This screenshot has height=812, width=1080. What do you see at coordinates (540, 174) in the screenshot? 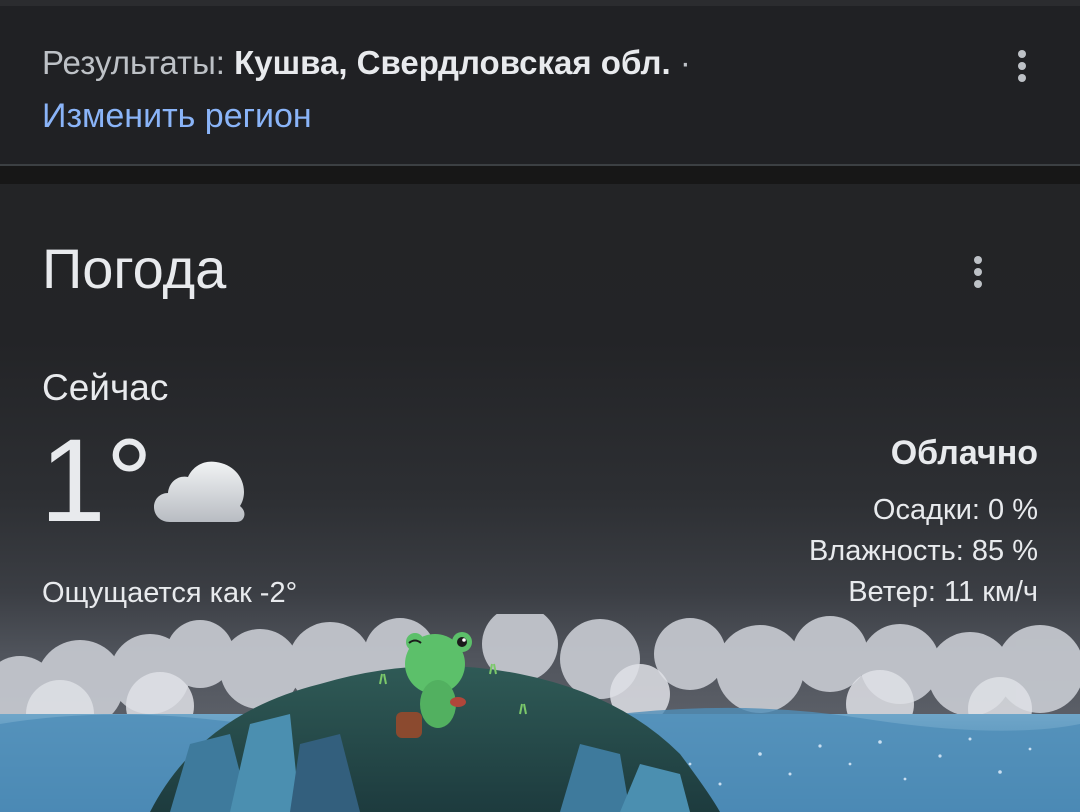
I see `section-divider` at bounding box center [540, 174].